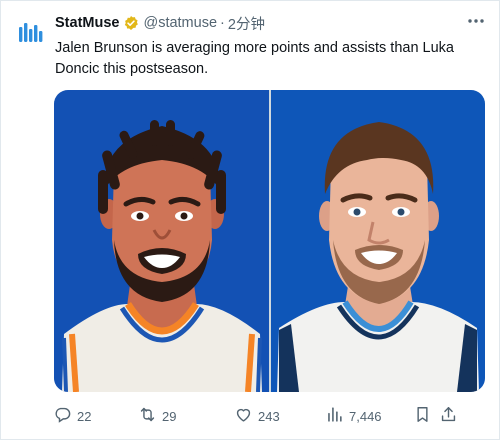 This screenshot has width=500, height=440. I want to click on tweet-header: StatMuse @statmuse · 2分钟, so click(160, 23).